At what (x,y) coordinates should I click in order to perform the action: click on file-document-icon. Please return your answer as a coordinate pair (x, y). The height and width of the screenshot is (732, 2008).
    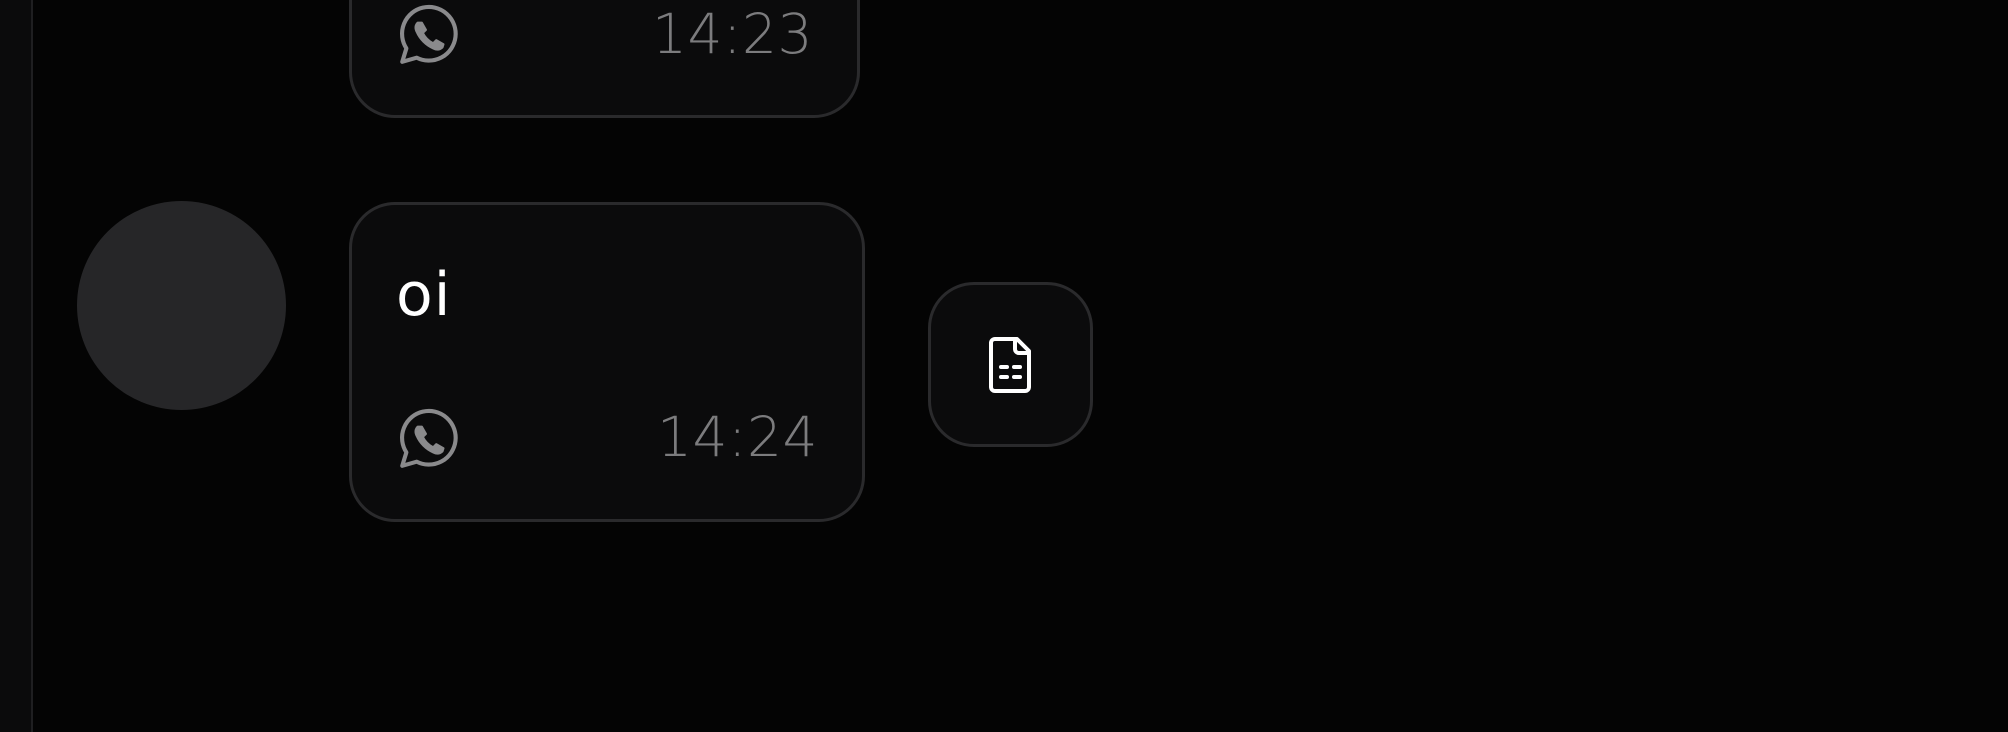
    Looking at the image, I should click on (1009, 364).